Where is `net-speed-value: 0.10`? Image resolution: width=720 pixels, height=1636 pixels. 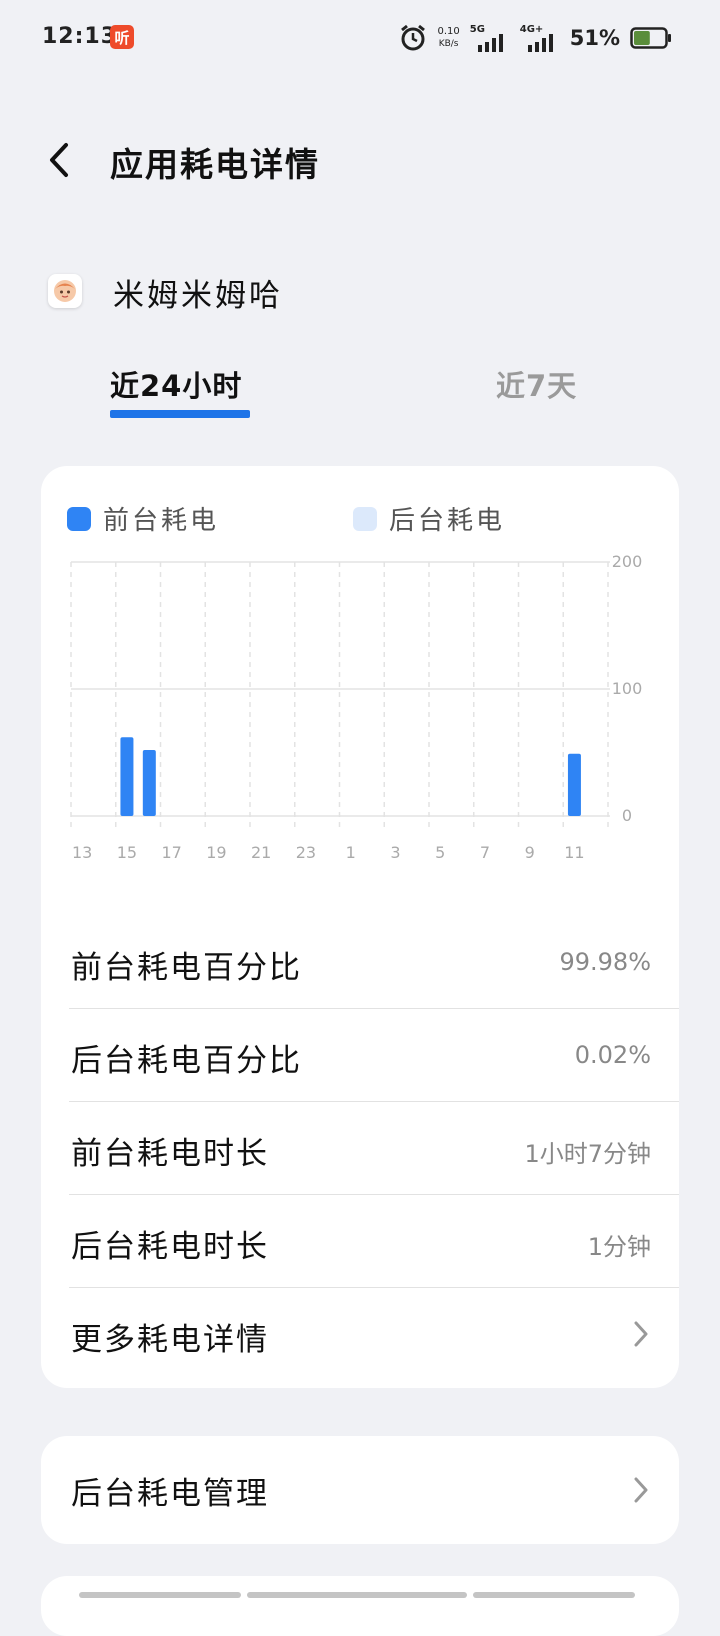
net-speed-value: 0.10 is located at coordinates (448, 31).